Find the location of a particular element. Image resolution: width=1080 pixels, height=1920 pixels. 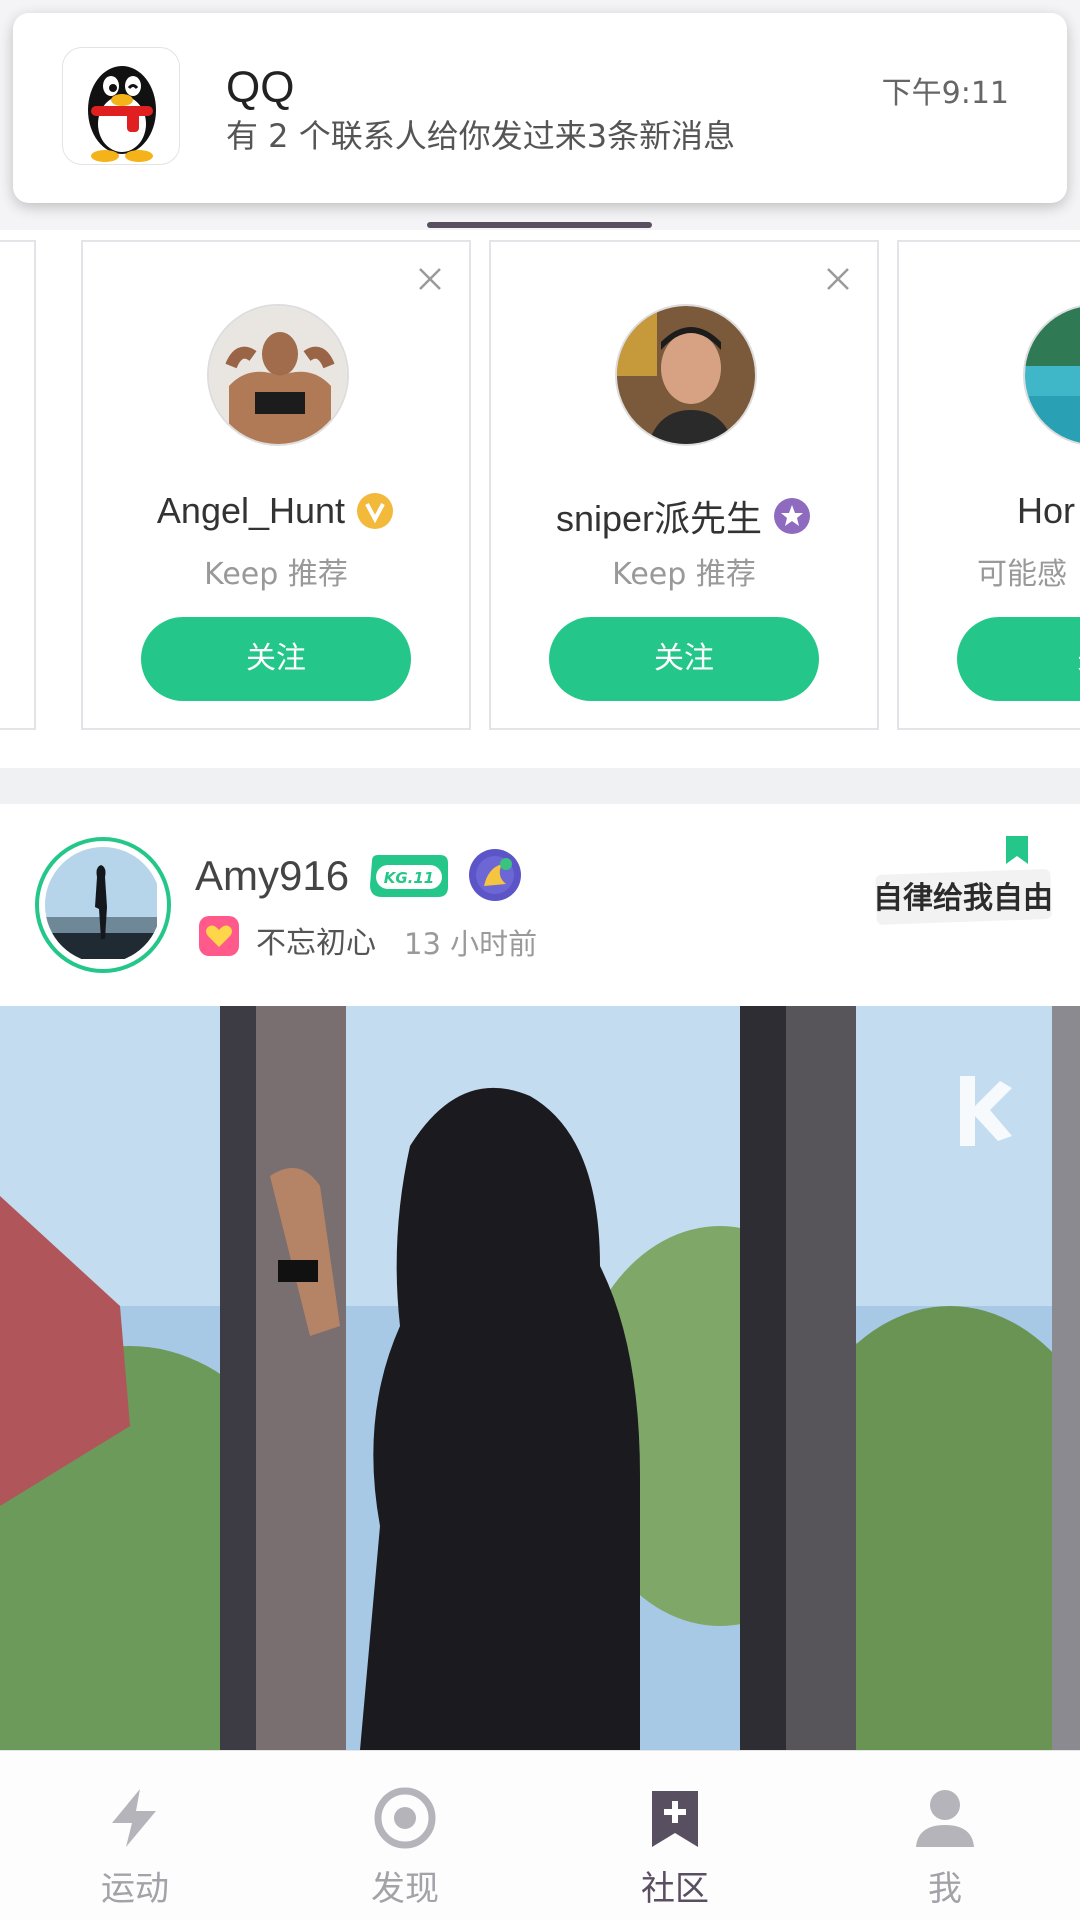

bottom-navigation: 运动 发现 社区 我 is located at coordinates (540, 1835).